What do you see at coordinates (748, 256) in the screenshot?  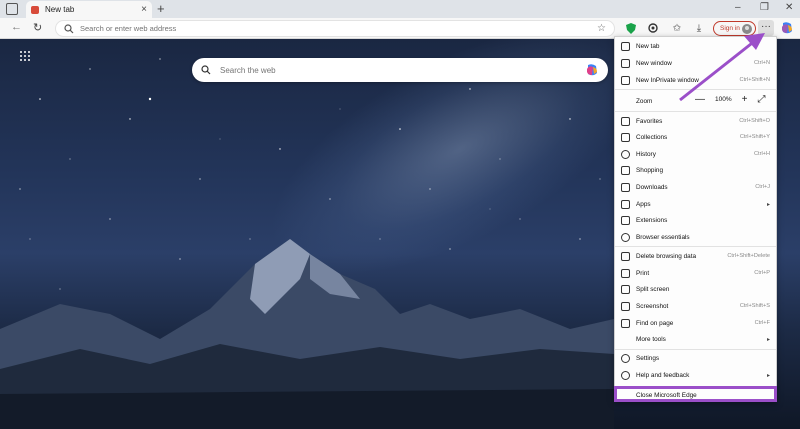 I see `menu-shortcut: Ctrl+Shift+Delete` at bounding box center [748, 256].